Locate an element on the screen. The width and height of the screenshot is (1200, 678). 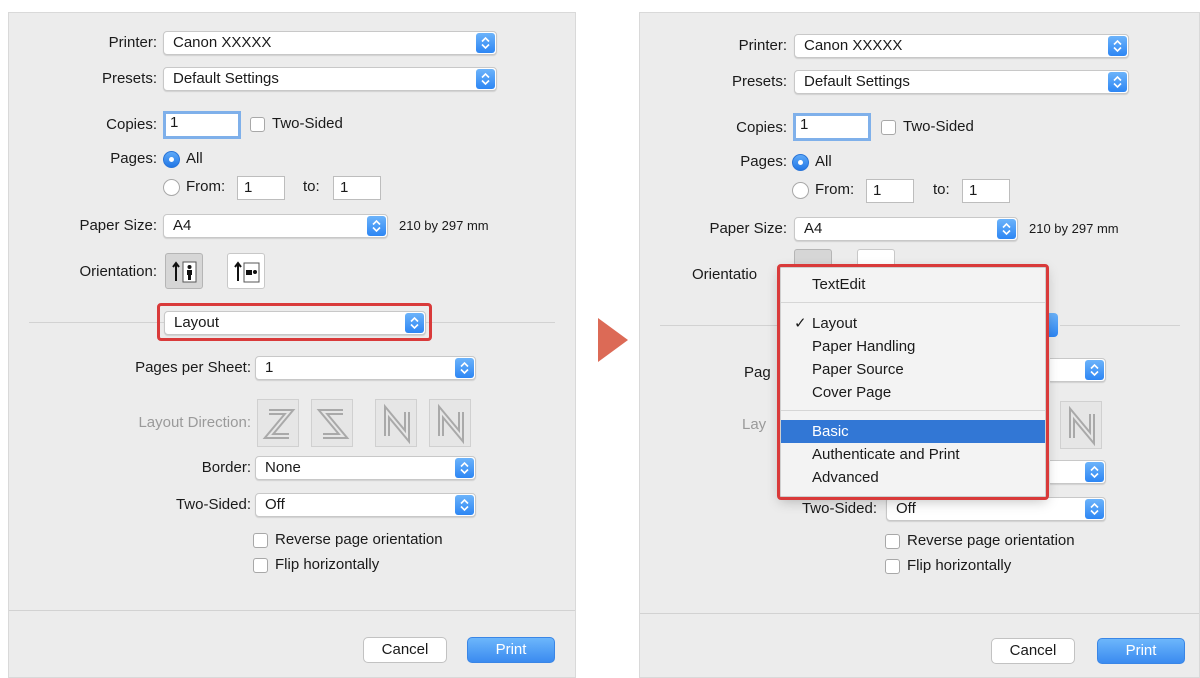
layout-z-icon is located at coordinates (279, 424).